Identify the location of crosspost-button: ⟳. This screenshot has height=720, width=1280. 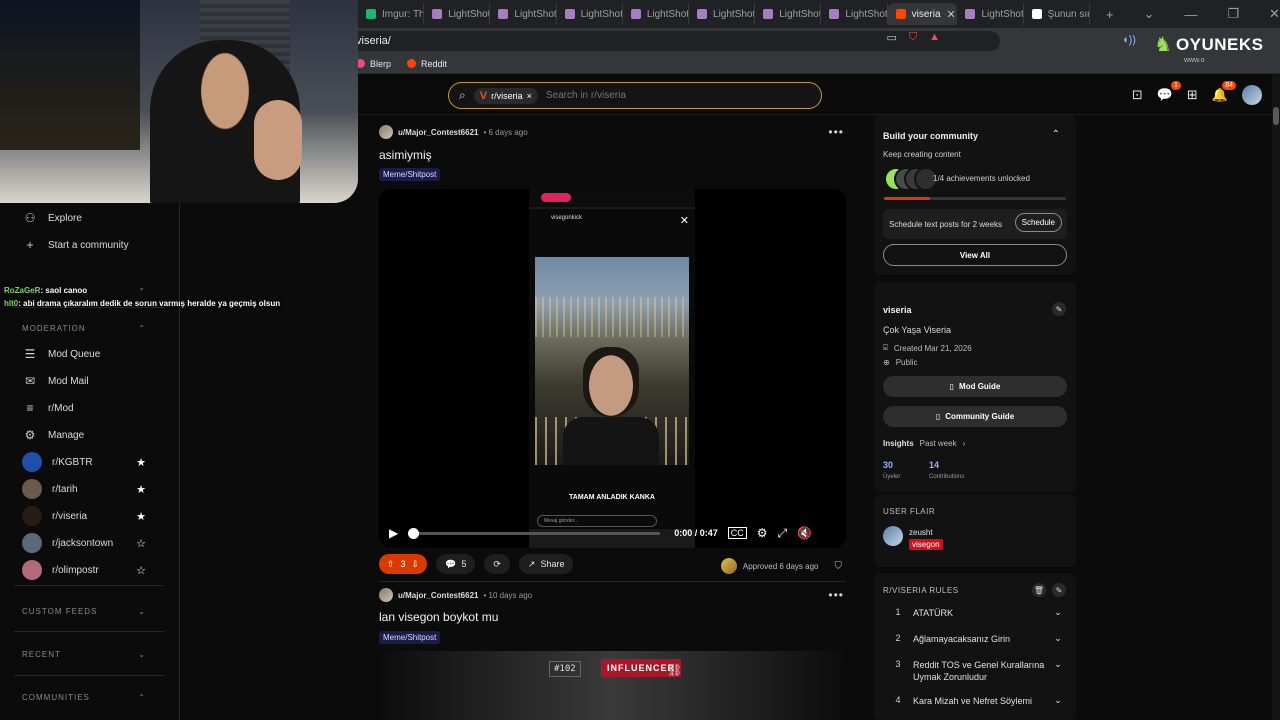
(497, 564).